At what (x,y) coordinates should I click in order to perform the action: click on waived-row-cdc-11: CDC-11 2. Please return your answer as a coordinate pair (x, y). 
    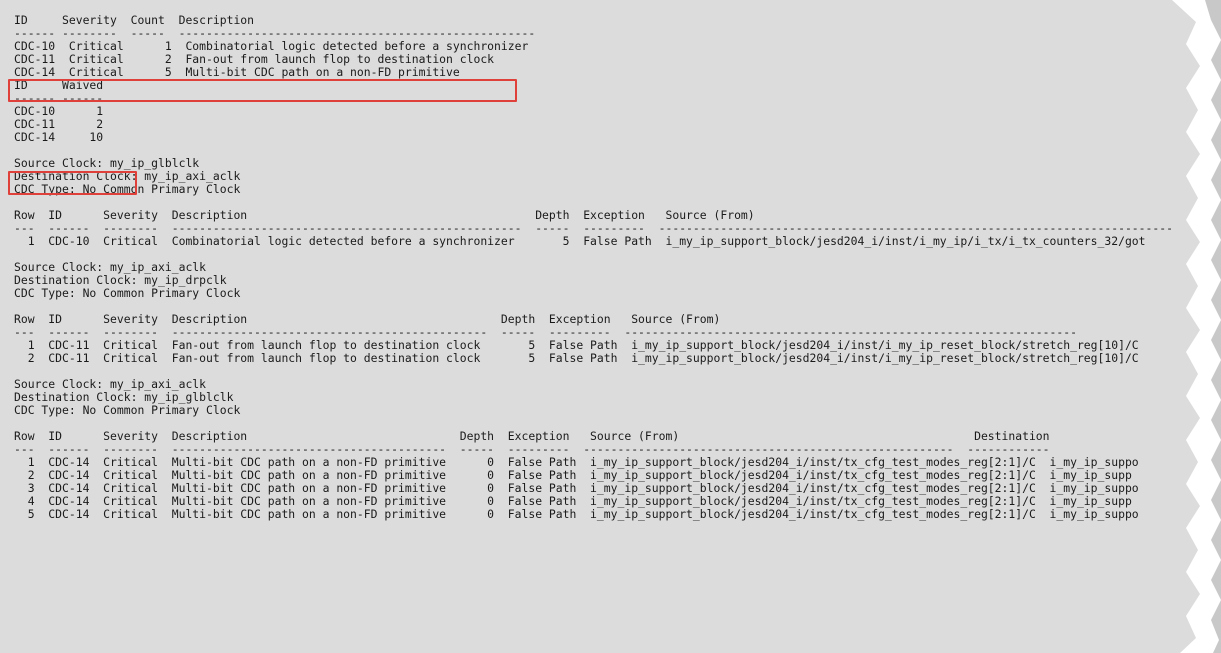
    Looking at the image, I should click on (59, 124).